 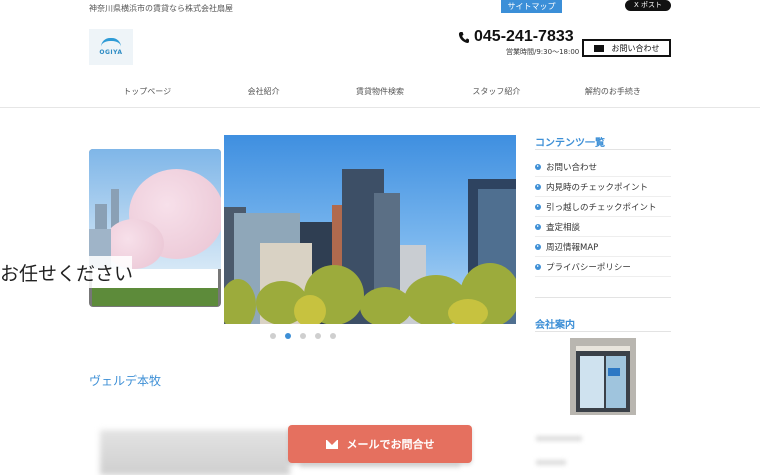 I want to click on sitemap-button: サイトマップ, so click(x=531, y=6).